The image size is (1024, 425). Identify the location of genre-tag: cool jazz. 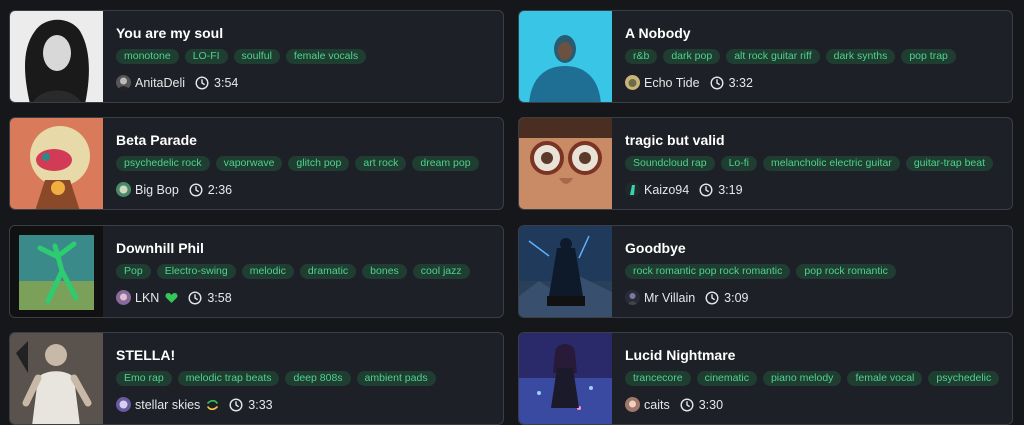
(441, 271).